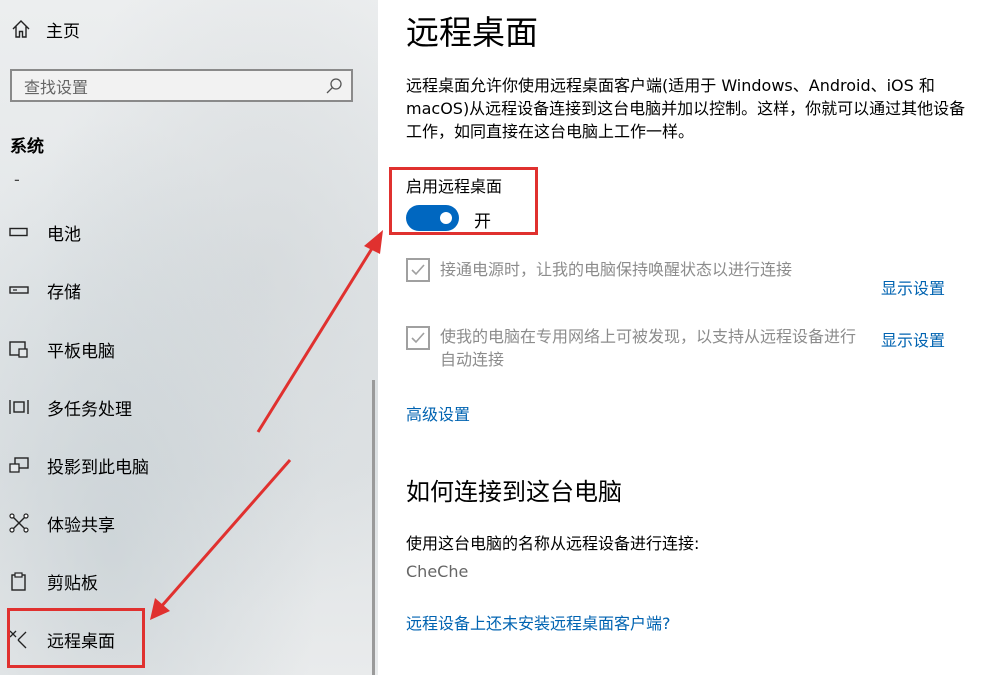  Describe the element at coordinates (44, 290) in the screenshot. I see `sidebar-item-storage: 存储` at that location.